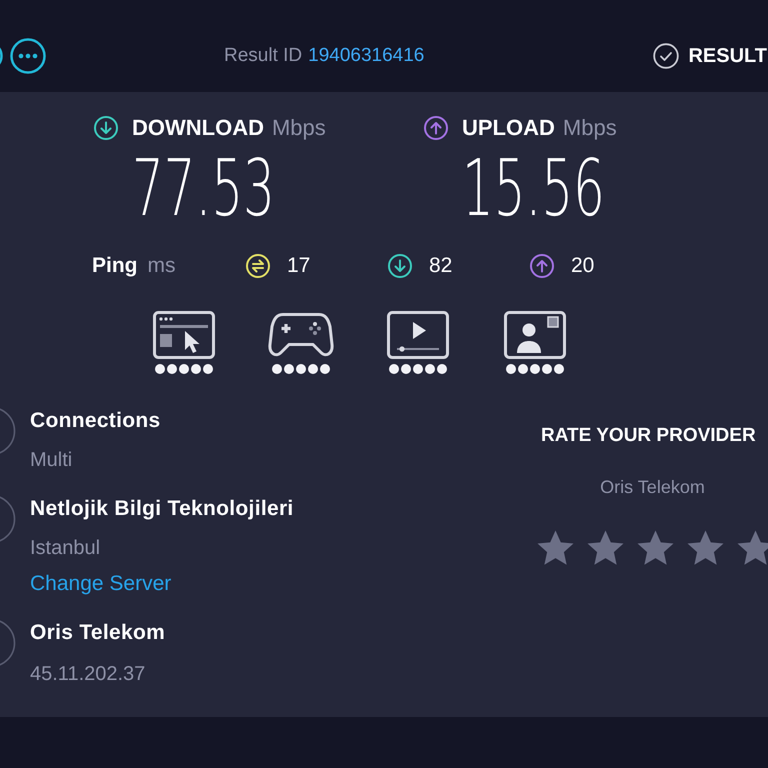 Image resolution: width=768 pixels, height=768 pixels. Describe the element at coordinates (28, 56) in the screenshot. I see `more-icon` at that location.